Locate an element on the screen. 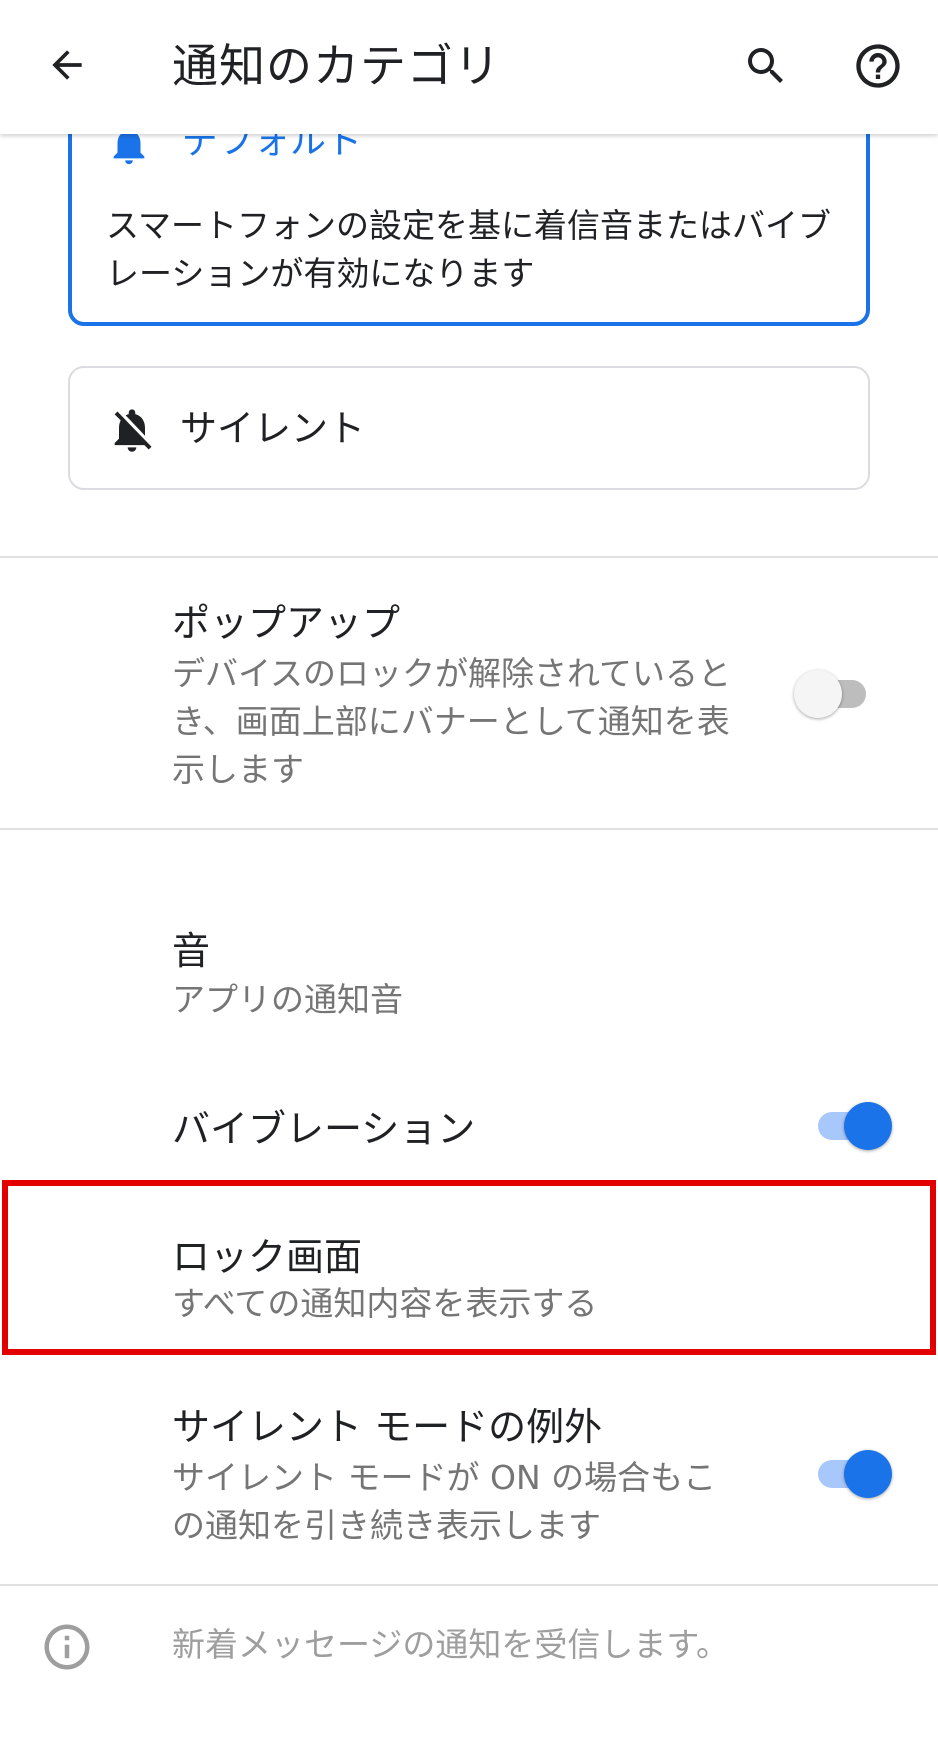 This screenshot has height=1745, width=938. popup-toggle is located at coordinates (836, 694).